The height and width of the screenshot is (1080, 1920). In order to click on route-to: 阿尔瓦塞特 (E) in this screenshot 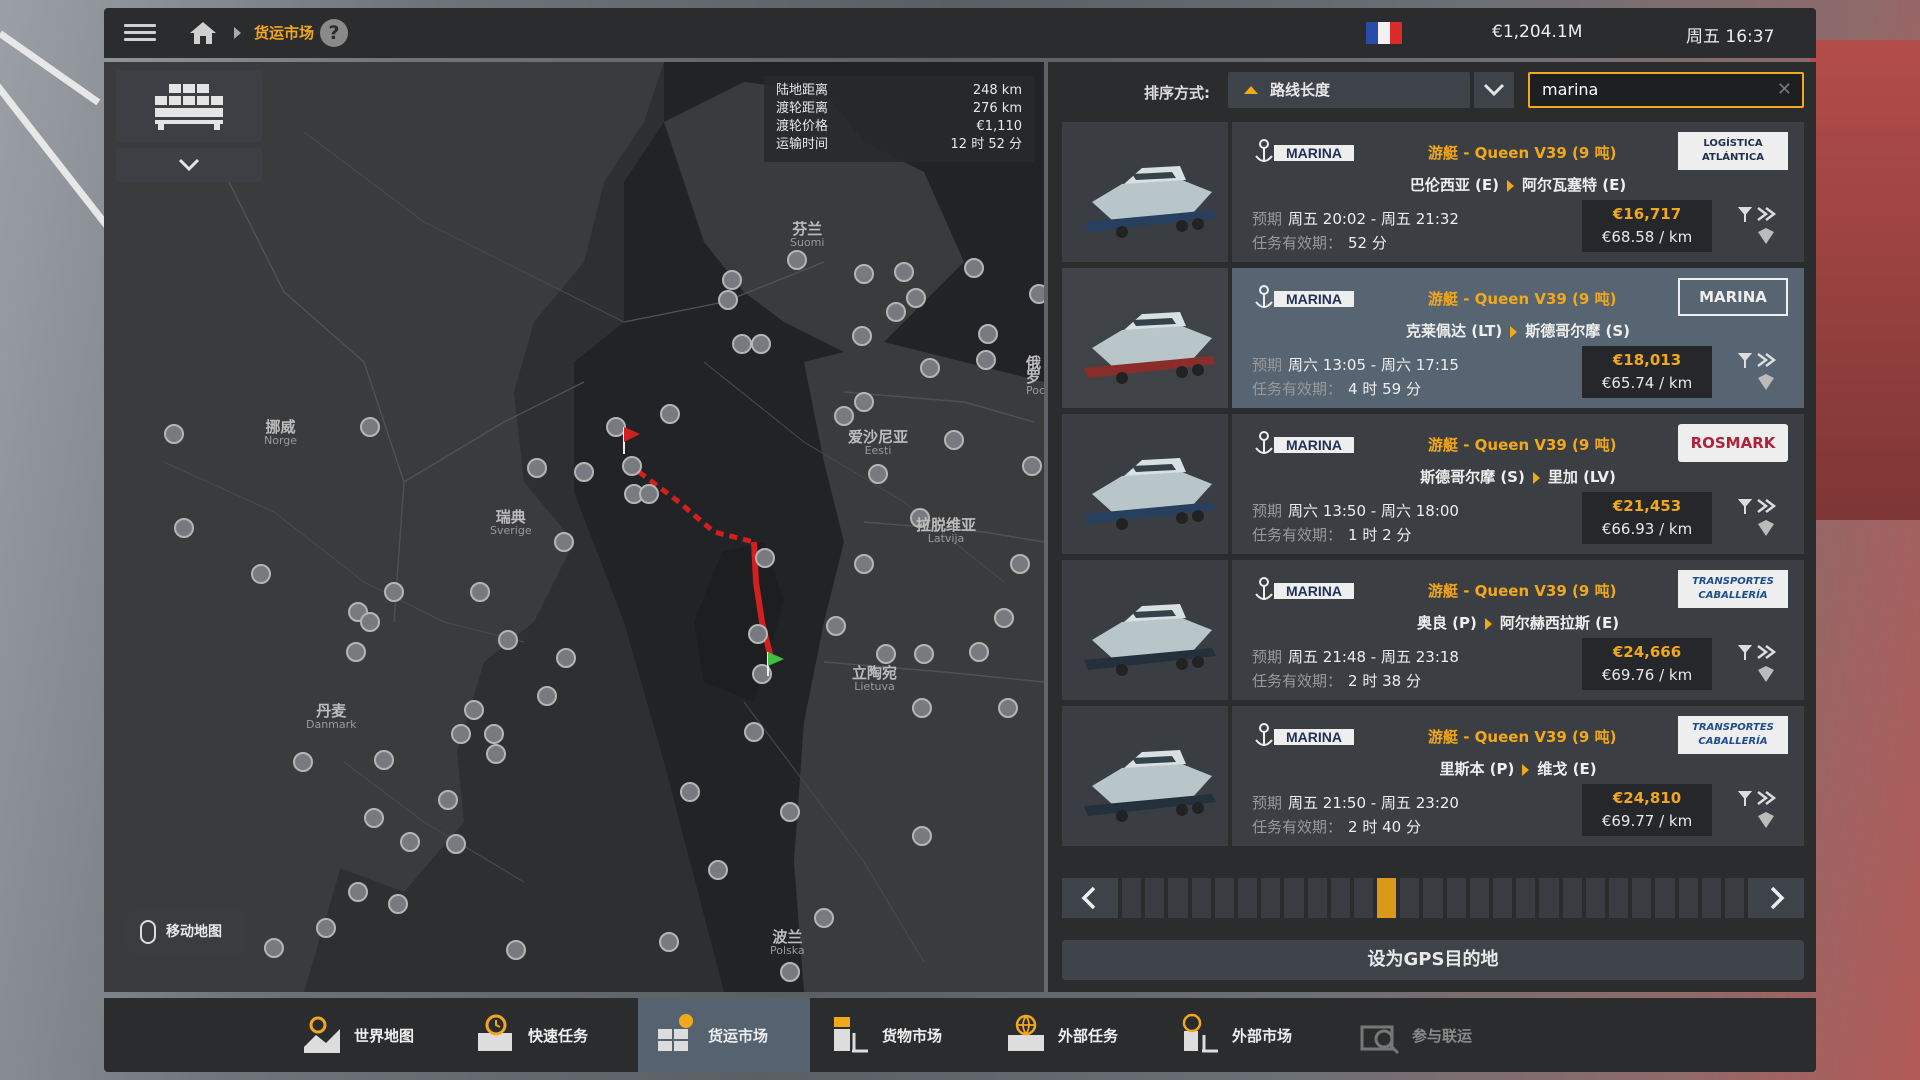, I will do `click(1574, 185)`.